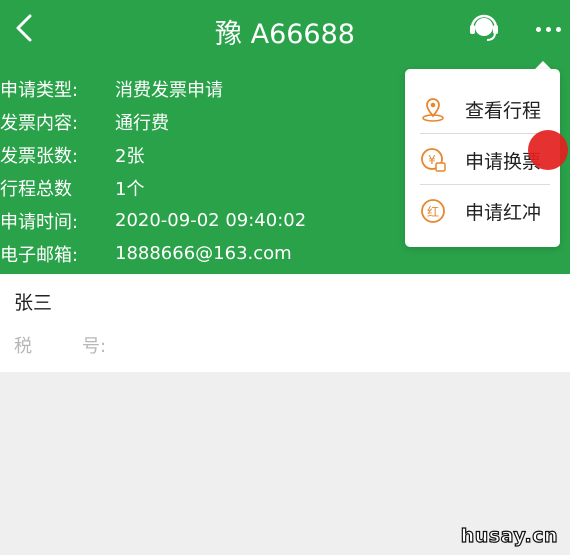 This screenshot has width=570, height=555. What do you see at coordinates (169, 90) in the screenshot?
I see `info-value: 消费发票申请` at bounding box center [169, 90].